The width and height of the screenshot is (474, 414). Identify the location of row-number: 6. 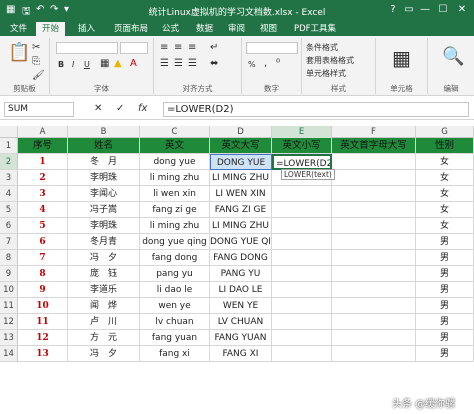
(9, 226).